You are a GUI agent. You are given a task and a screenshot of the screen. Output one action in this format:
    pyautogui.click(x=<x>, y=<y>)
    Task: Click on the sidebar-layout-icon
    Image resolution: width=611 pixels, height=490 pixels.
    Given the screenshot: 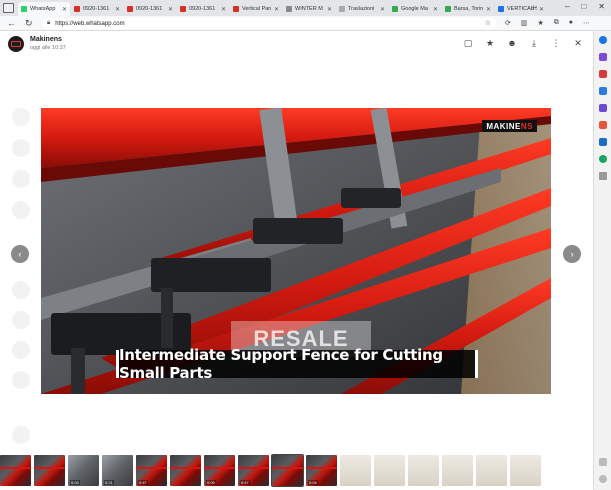 What is the action you would take?
    pyautogui.click(x=603, y=462)
    